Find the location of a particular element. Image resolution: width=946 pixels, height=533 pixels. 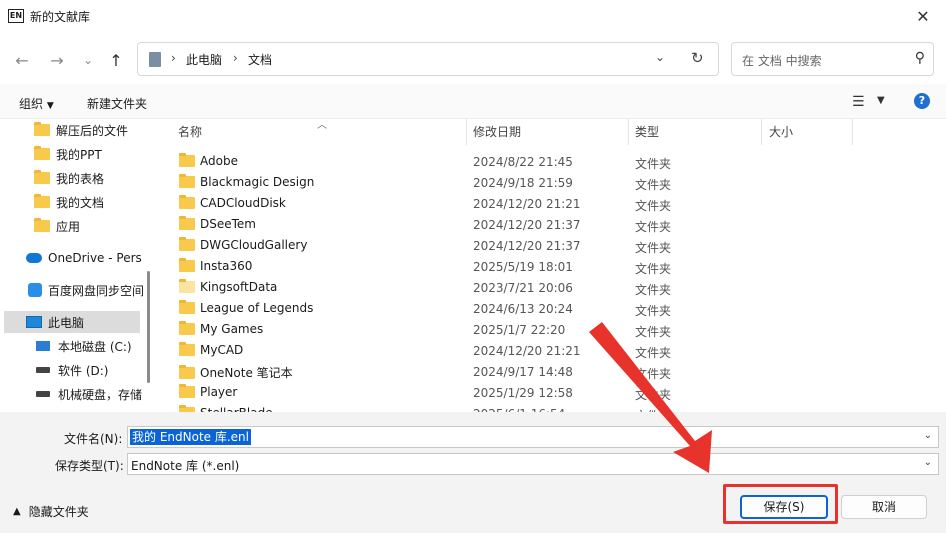

sidebar-item-onedrive: OneDrive - Pers is located at coordinates (84, 258).